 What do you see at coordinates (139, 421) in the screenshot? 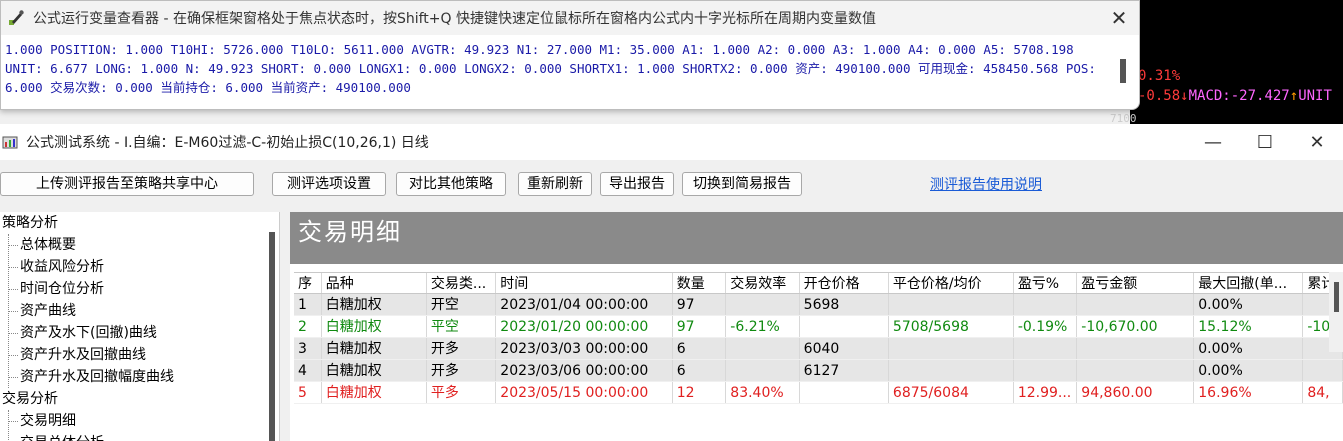
I see `tree-item-trade-detail: 交易明细` at bounding box center [139, 421].